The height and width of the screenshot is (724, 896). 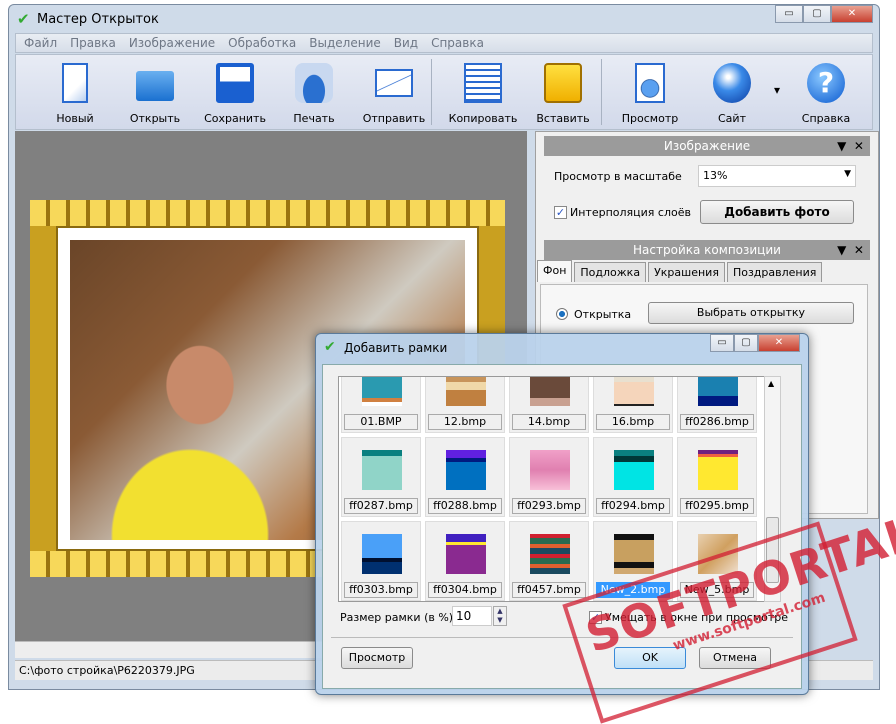 What do you see at coordinates (686, 272) in the screenshot?
I see `tab: Украшения` at bounding box center [686, 272].